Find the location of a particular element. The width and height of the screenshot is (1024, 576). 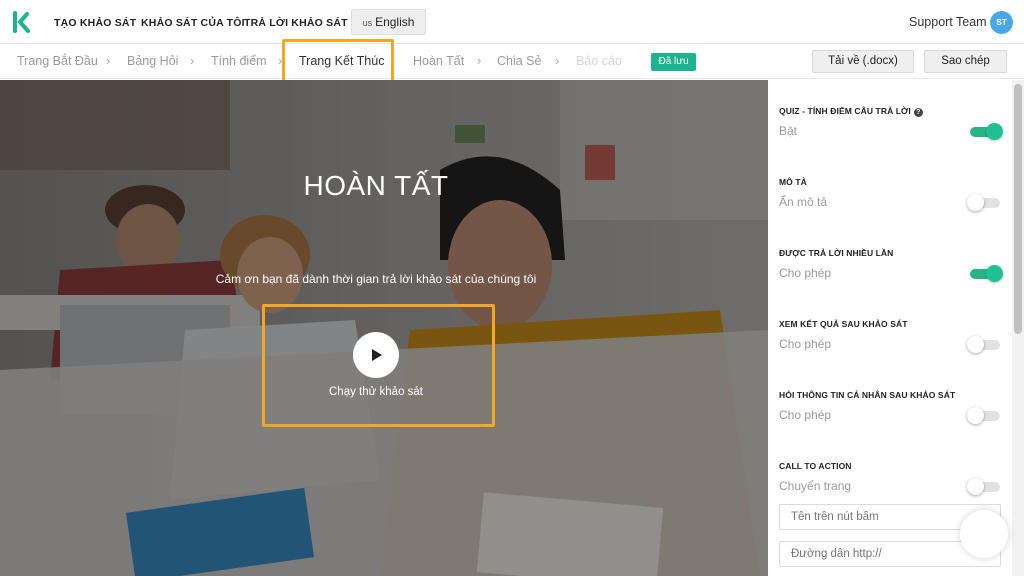

nav-my-surveys: KHẢO SÁT CỦA TÔI is located at coordinates (193, 23).